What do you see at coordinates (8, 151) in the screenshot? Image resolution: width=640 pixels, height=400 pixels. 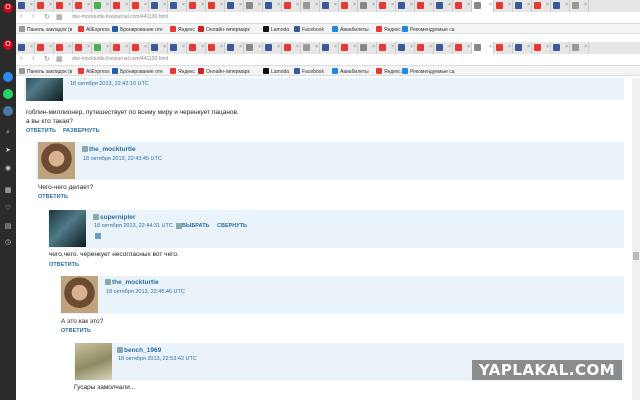 I see `send-icon: ➤` at bounding box center [8, 151].